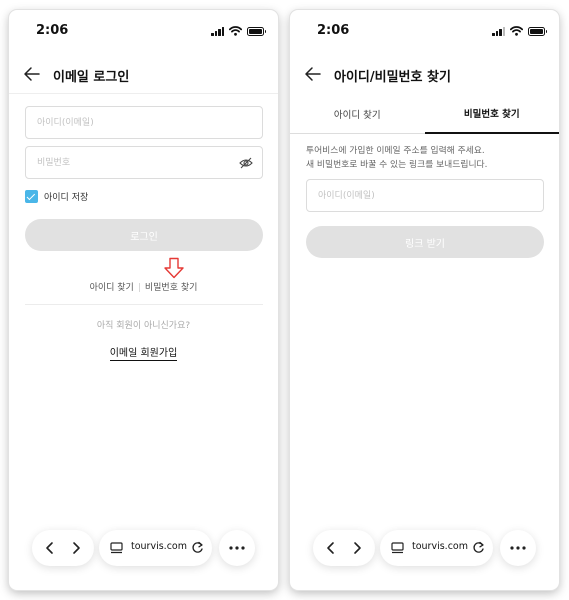 The image size is (569, 600). What do you see at coordinates (144, 304) in the screenshot?
I see `divider` at bounding box center [144, 304].